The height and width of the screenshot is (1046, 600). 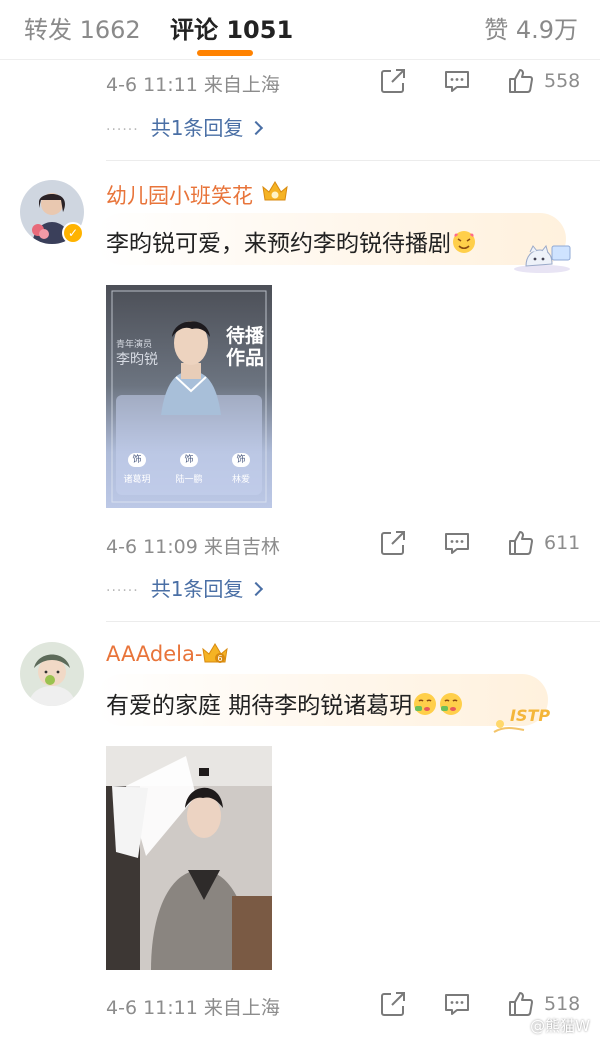 I want to click on tab-comment: 评论 1051, so click(x=231, y=27).